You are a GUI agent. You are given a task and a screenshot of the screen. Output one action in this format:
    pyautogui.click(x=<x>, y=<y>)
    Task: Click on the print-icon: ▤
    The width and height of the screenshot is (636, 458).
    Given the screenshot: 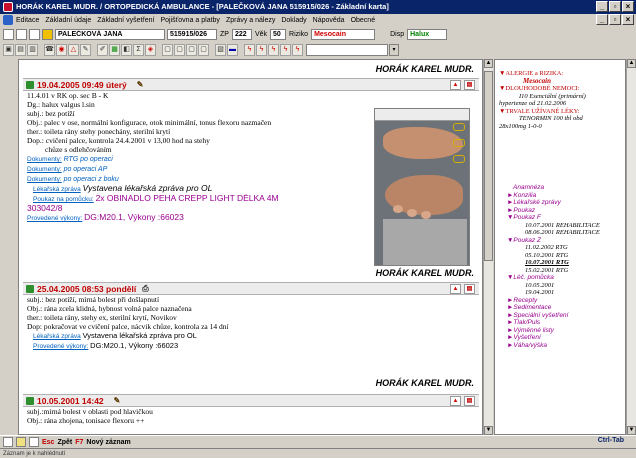 What is the action you would take?
    pyautogui.click(x=20, y=50)
    